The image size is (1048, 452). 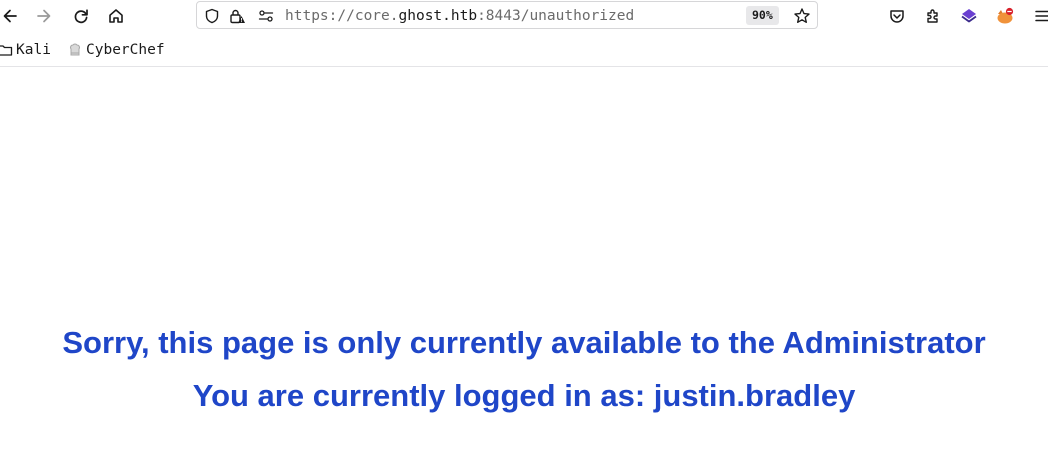 I want to click on tracking-shield-icon, so click(x=212, y=16).